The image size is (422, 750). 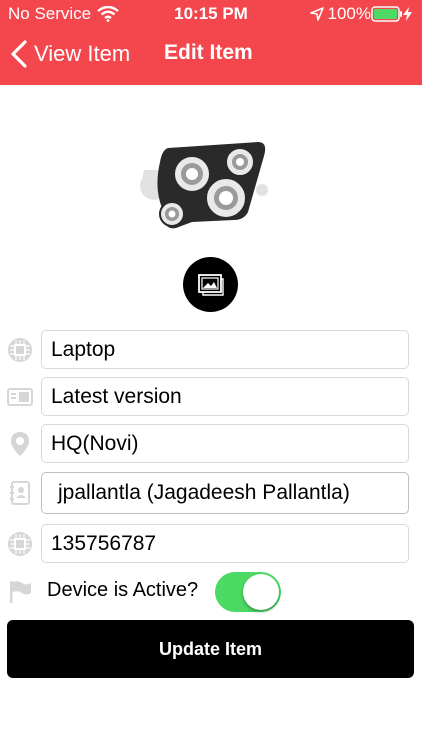 I want to click on charging-icon, so click(x=407, y=14).